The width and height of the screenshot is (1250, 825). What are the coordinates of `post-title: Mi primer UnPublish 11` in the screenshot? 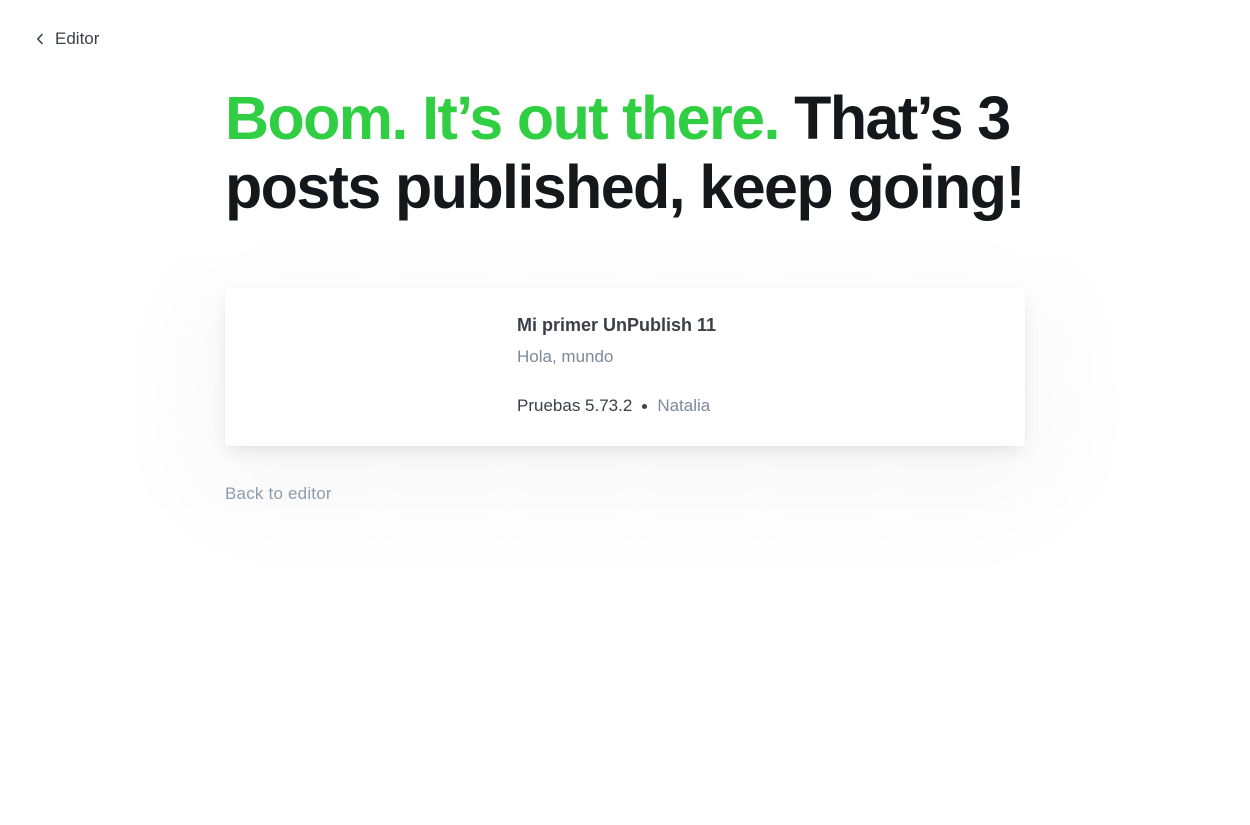 It's located at (617, 325).